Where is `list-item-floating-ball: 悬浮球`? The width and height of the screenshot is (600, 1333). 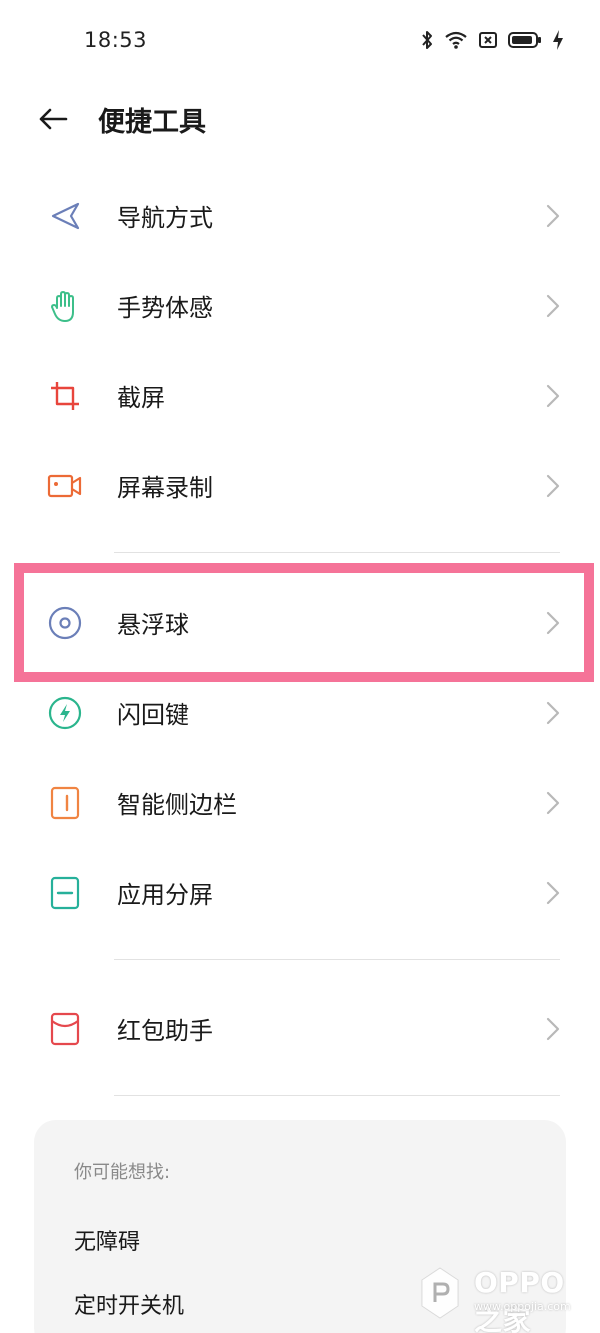
list-item-floating-ball: 悬浮球 is located at coordinates (300, 622).